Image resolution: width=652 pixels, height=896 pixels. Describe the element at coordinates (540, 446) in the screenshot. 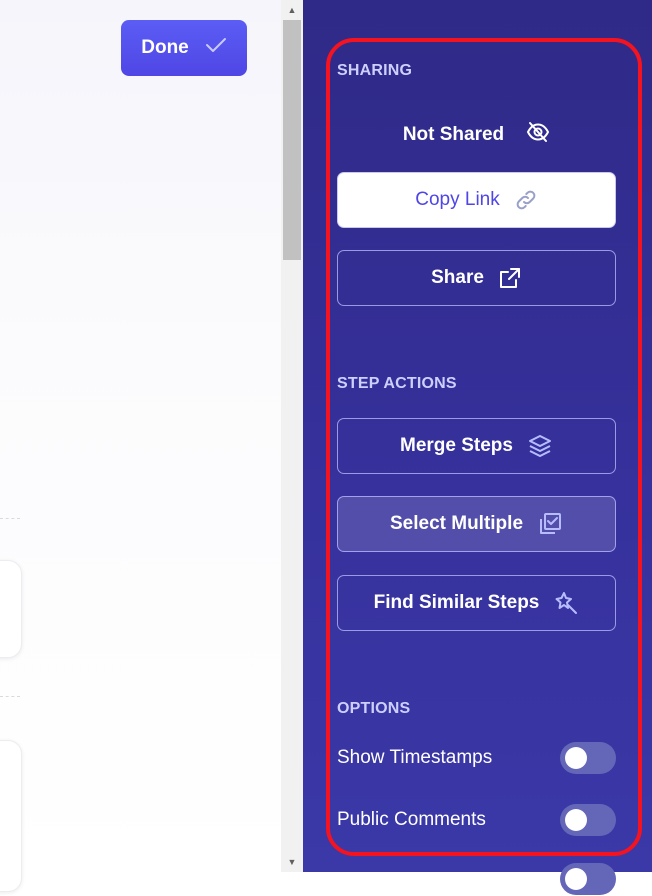

I see `layers-icon` at that location.